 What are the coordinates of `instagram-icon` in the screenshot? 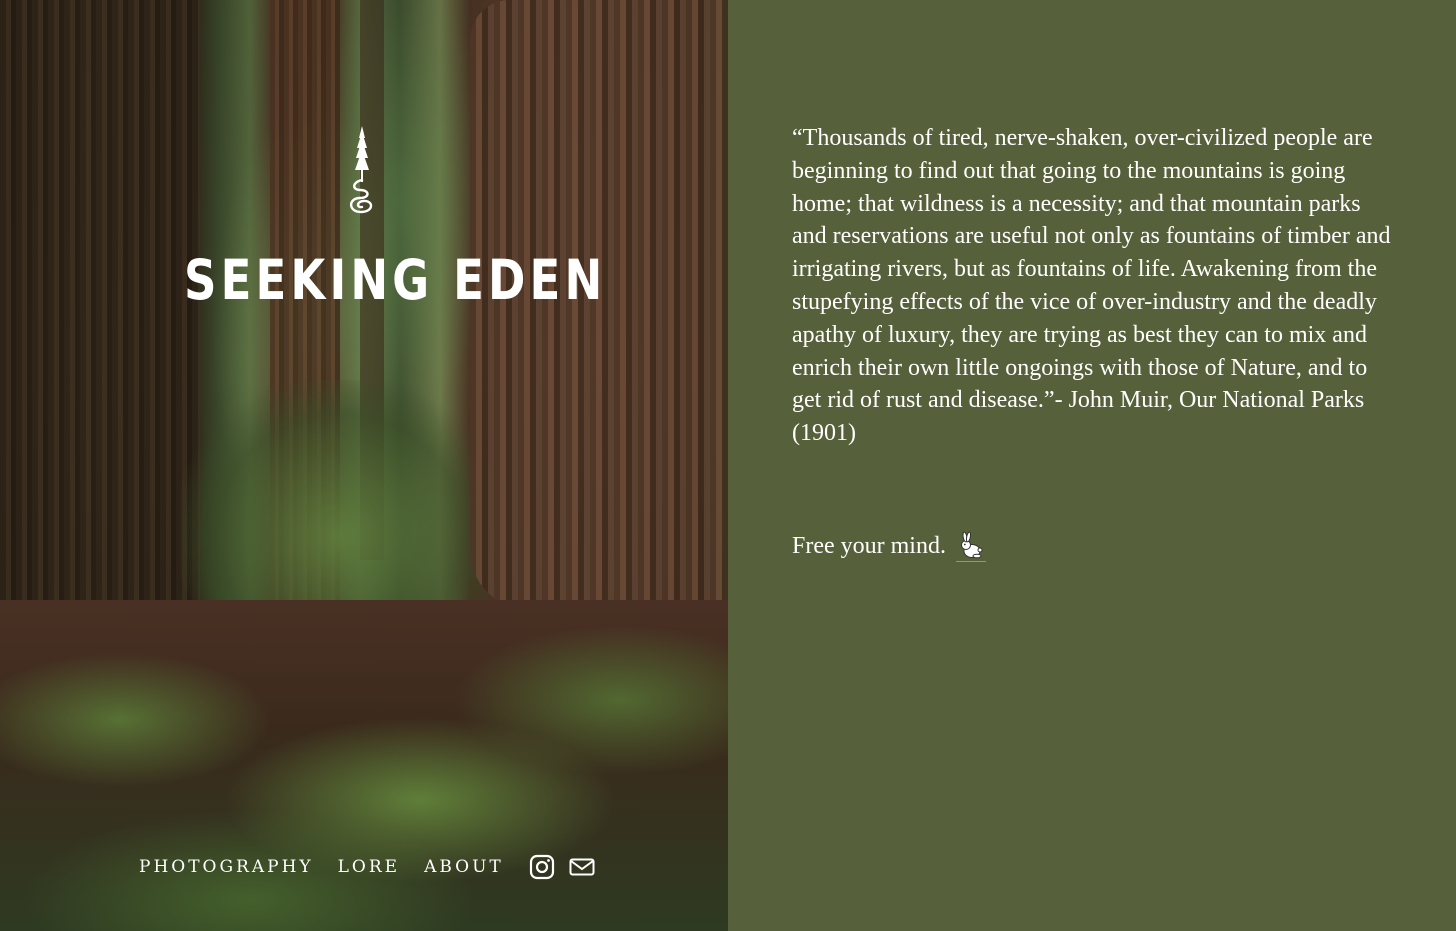 It's located at (541, 867).